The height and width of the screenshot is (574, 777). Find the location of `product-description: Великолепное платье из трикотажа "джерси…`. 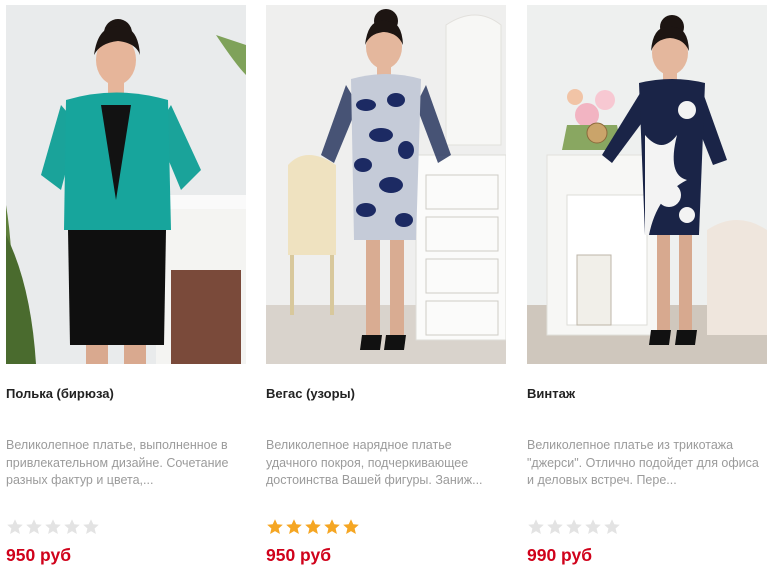

product-description: Великолепное платье из трикотажа "джерси… is located at coordinates (643, 462).